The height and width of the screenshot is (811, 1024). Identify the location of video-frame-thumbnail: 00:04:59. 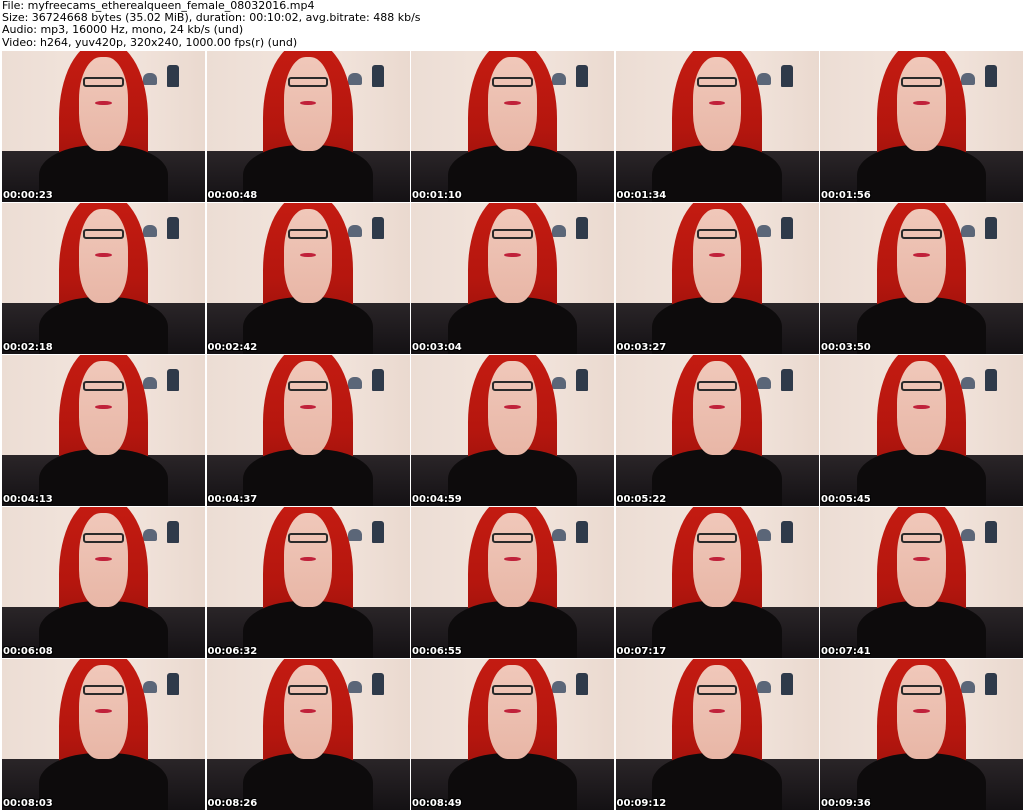
(512, 430).